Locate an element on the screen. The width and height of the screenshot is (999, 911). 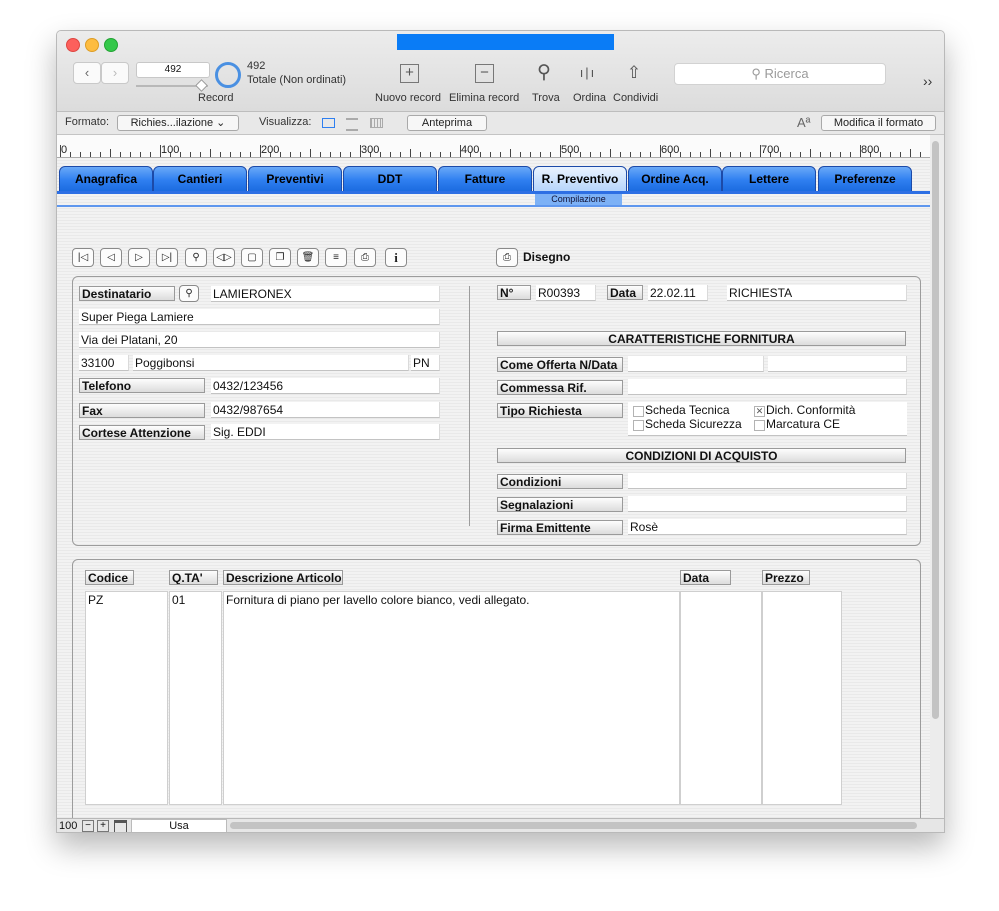
form-view-icon is located at coordinates (328, 123).